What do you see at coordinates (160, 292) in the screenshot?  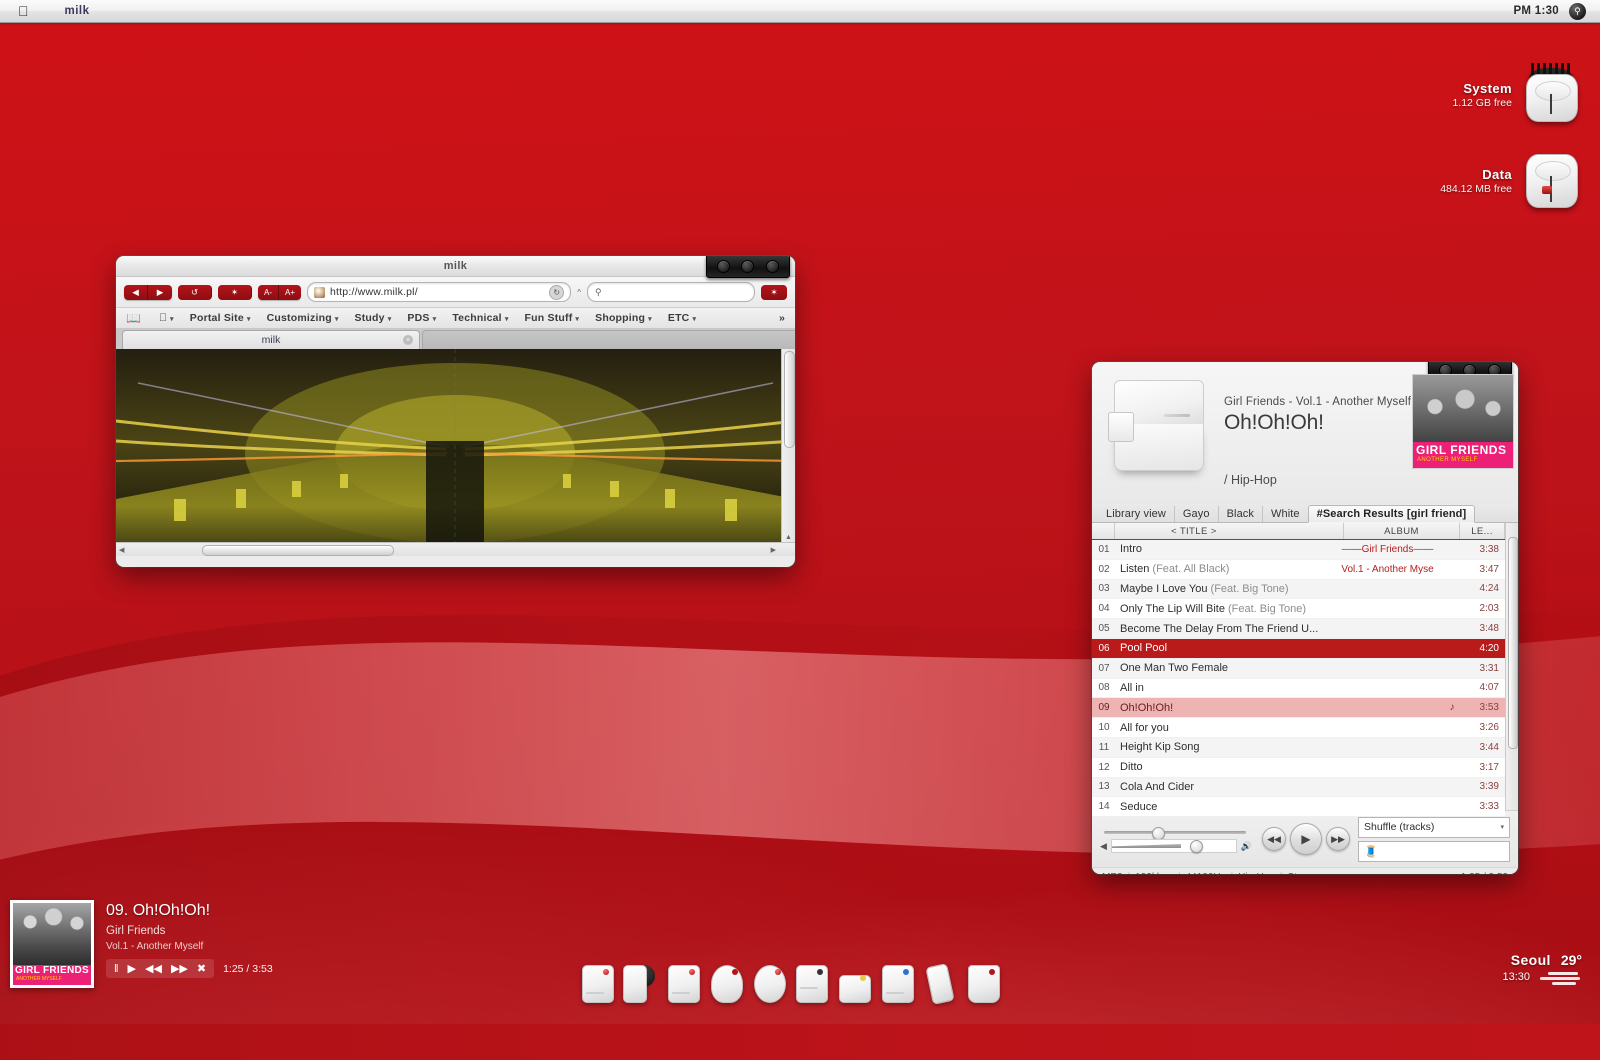 I see `forward-button: ▶` at bounding box center [160, 292].